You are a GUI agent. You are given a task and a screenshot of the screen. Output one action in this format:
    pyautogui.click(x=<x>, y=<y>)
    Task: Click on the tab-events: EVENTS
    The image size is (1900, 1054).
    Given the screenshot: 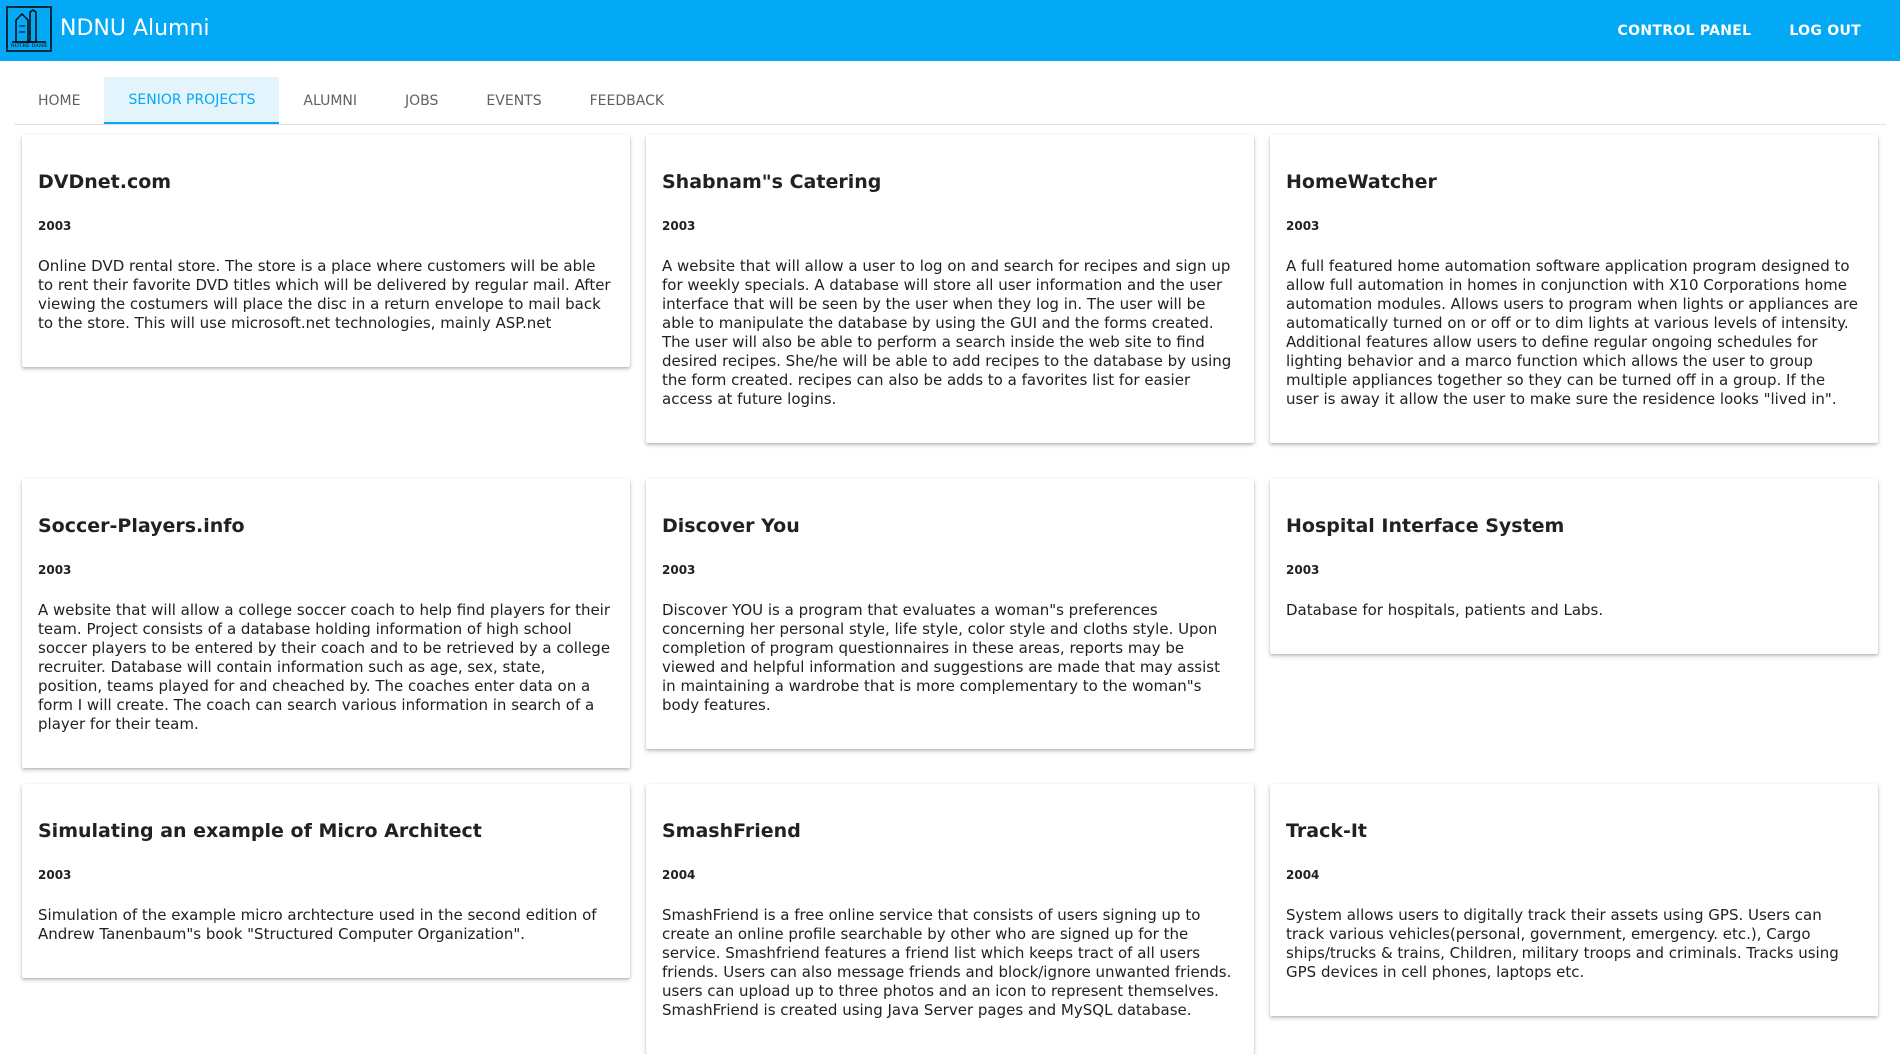 What is the action you would take?
    pyautogui.click(x=513, y=100)
    